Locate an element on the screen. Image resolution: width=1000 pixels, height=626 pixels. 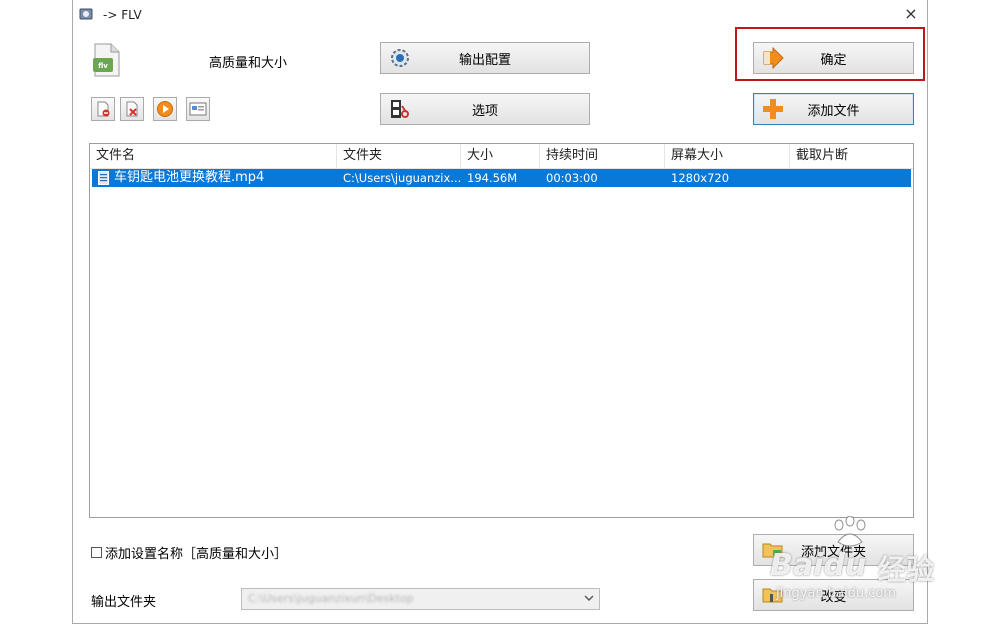
cell-filename: 车钥匙电池更换教程.mp4 is located at coordinates (189, 177).